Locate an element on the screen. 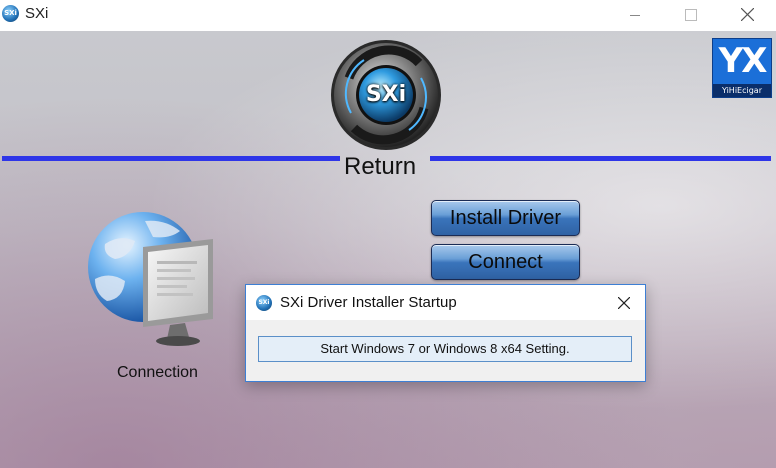 The height and width of the screenshot is (468, 776). dialog-title: SXi Driver Installer Startup is located at coordinates (368, 302).